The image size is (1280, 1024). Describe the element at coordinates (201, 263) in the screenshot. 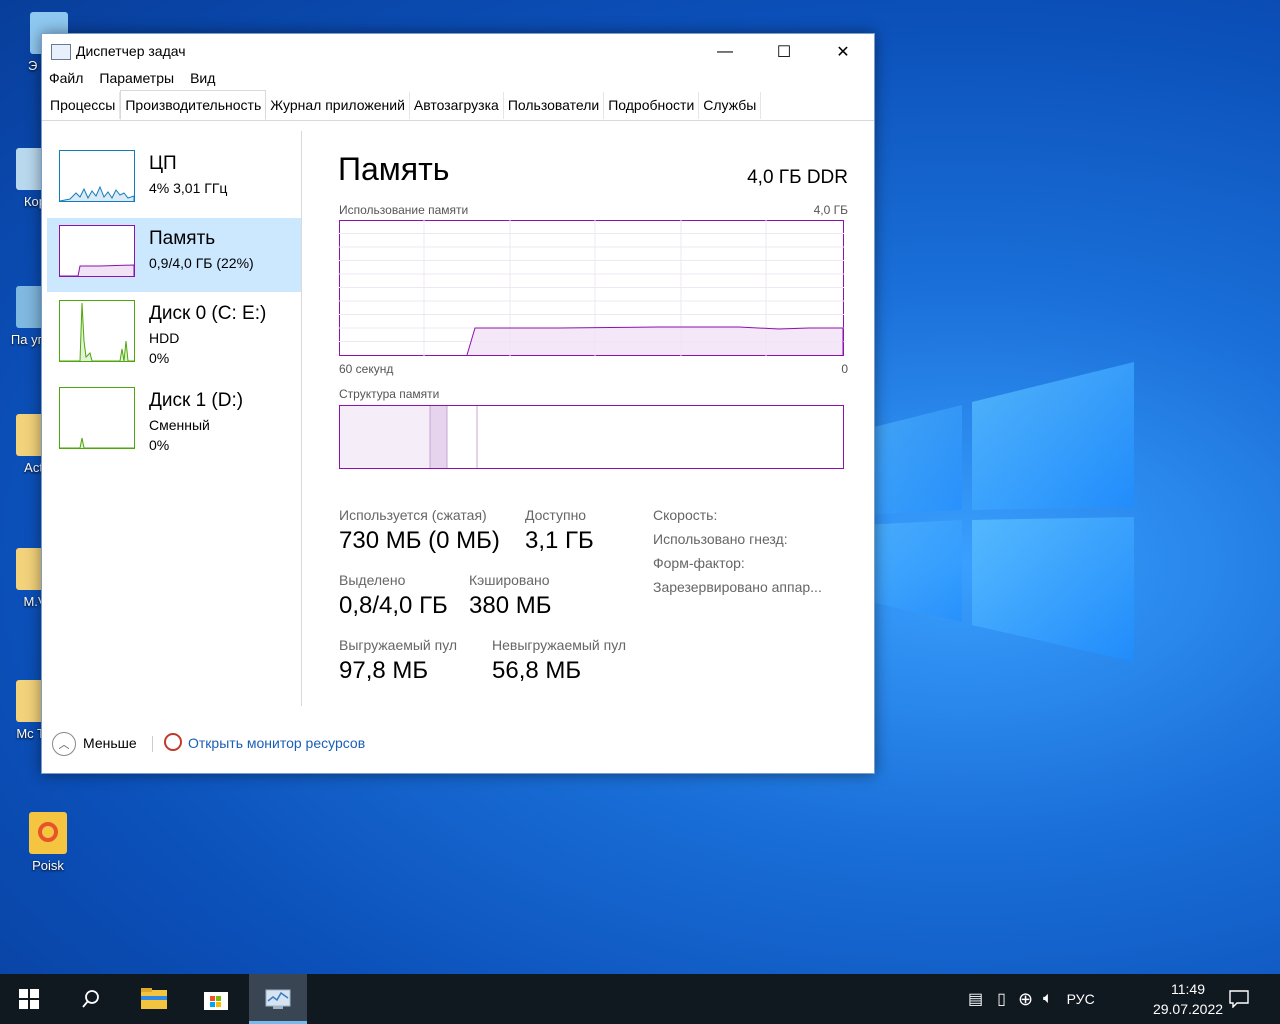

I see `sidebar-item-detail: 0,9/4,0 ГБ (22%)` at that location.